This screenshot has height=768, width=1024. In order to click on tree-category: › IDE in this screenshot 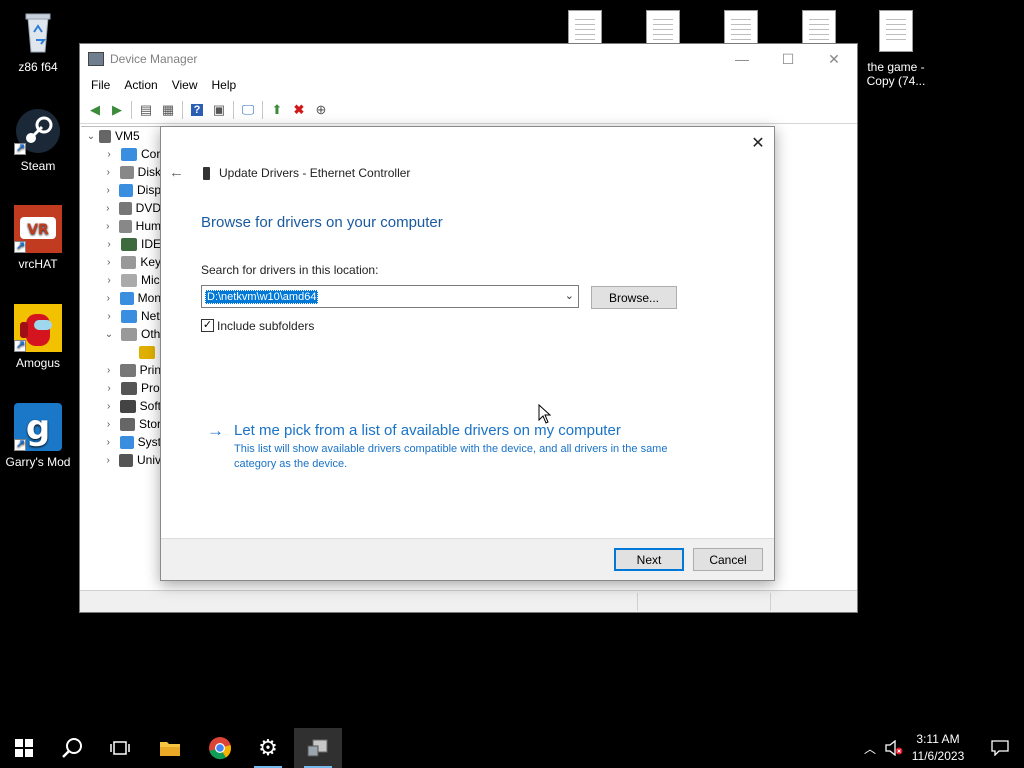, I will do `click(121, 244)`.